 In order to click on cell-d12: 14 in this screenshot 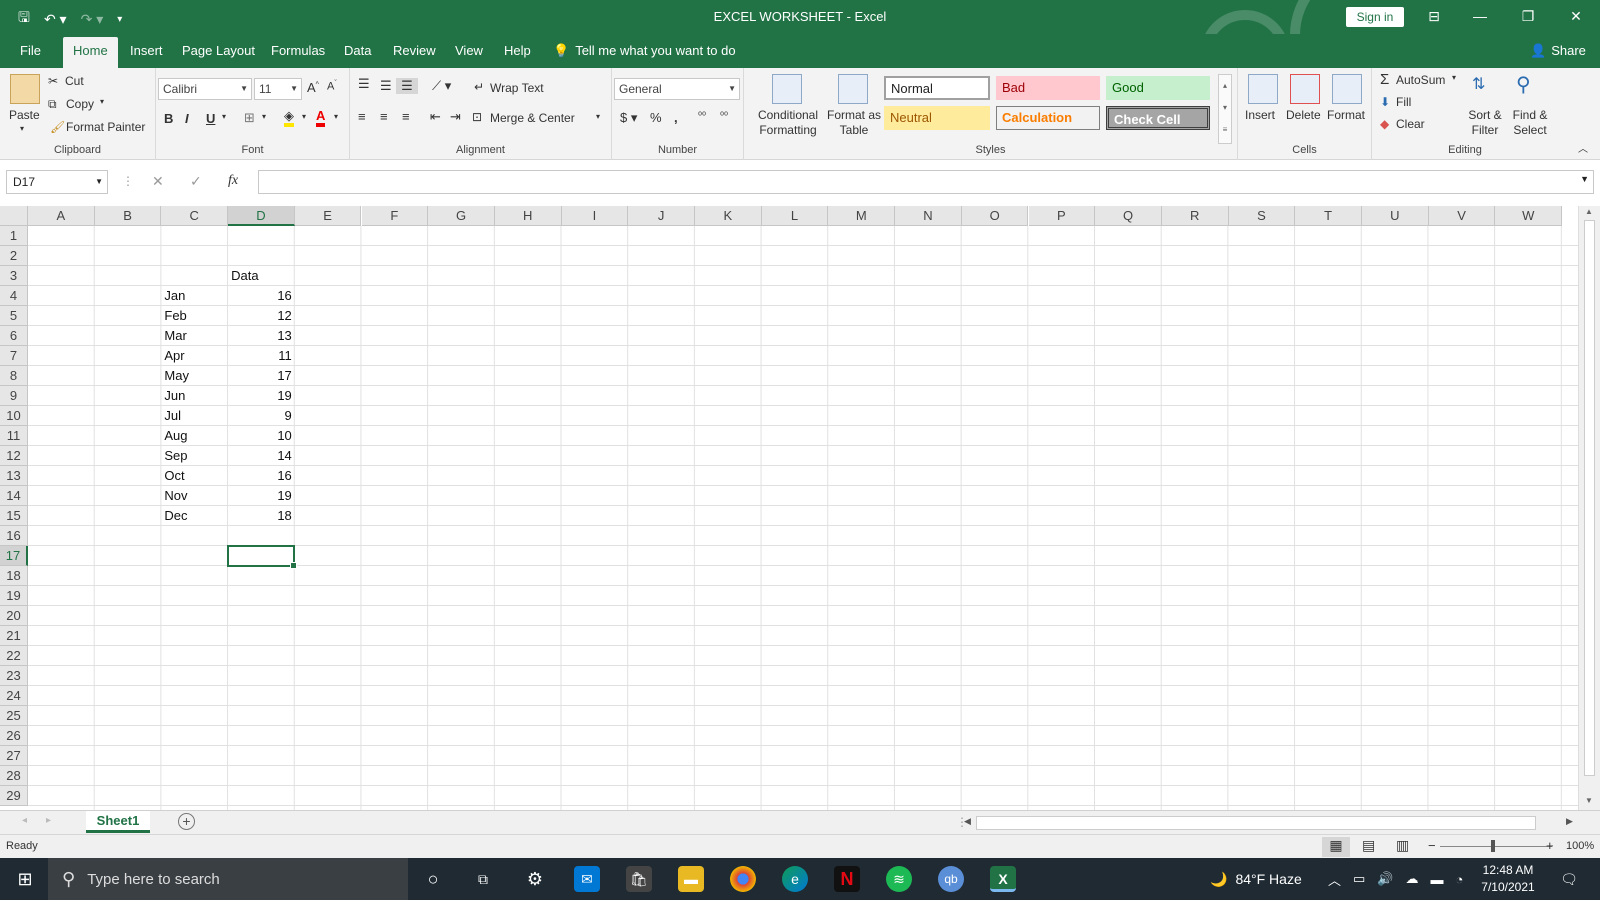, I will do `click(261, 456)`.